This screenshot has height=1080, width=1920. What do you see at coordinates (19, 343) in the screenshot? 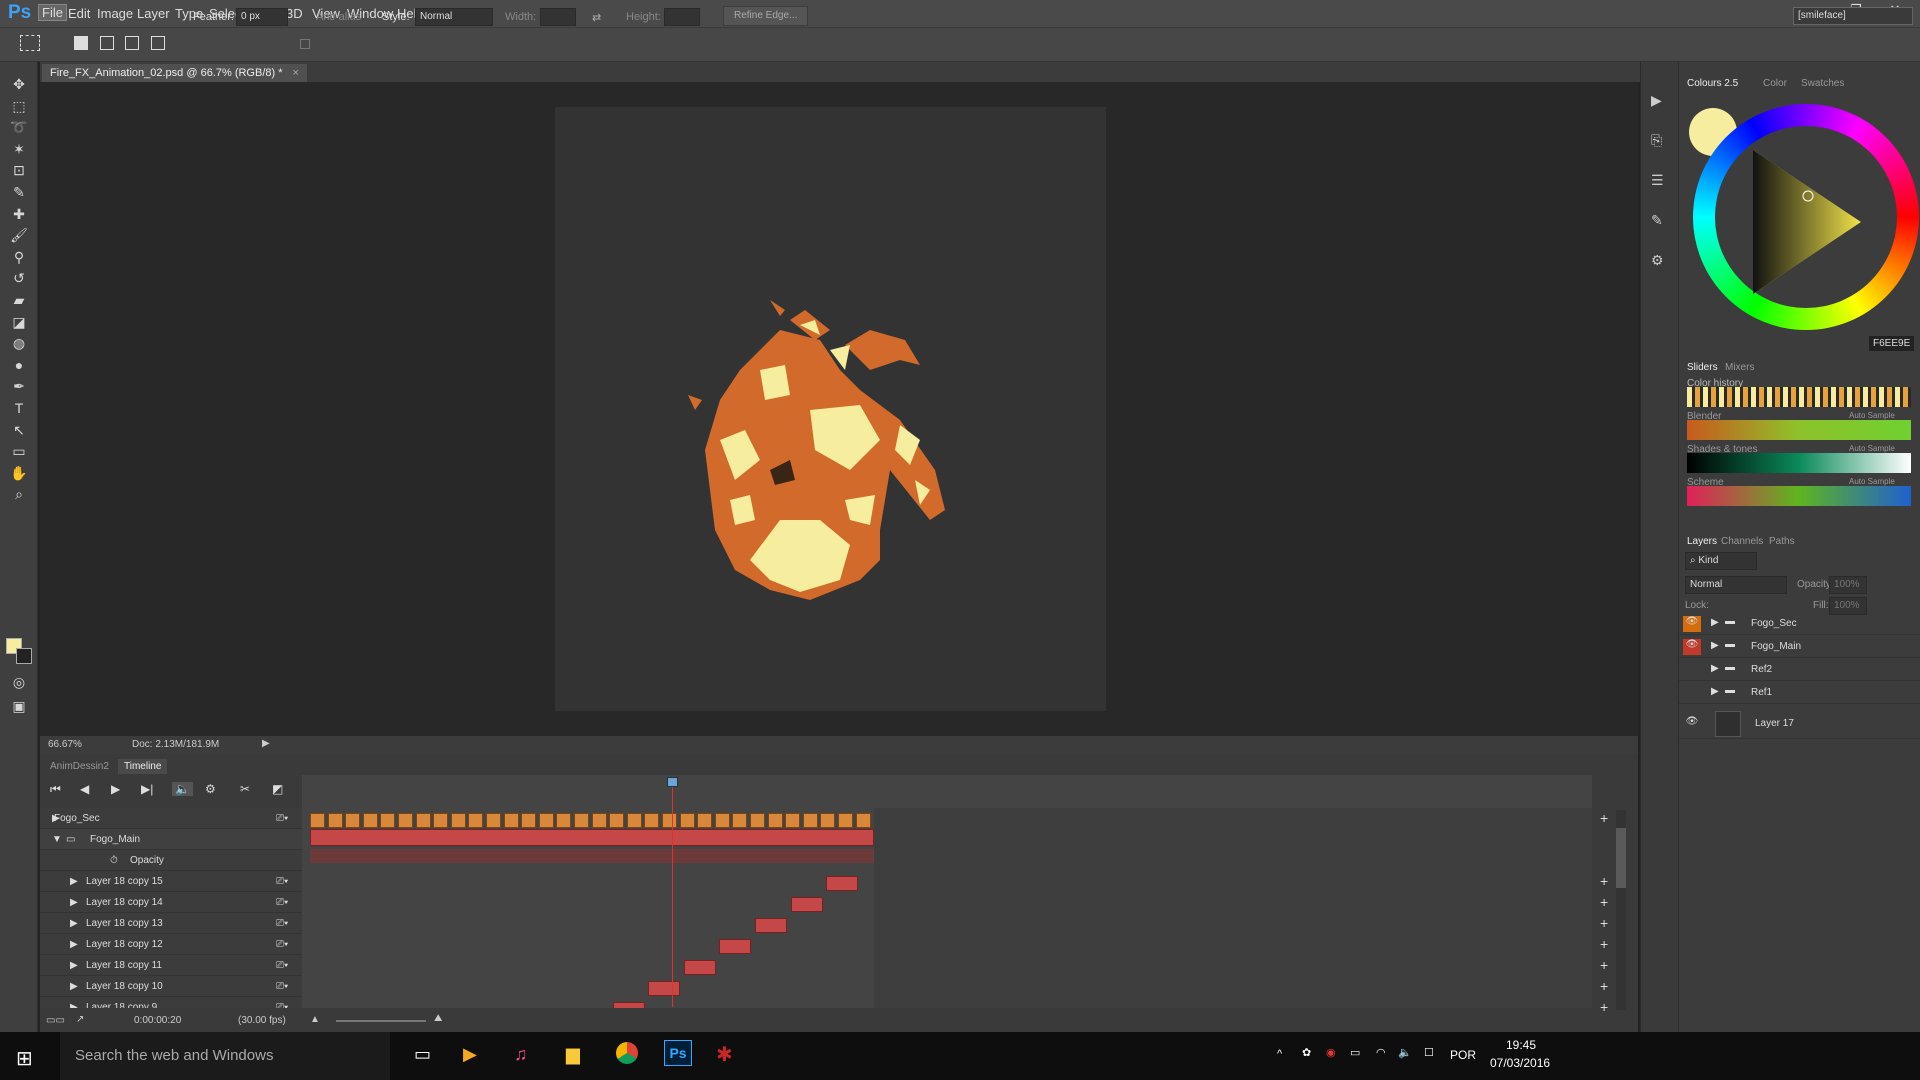
I see `blur-tool-icon: ◍` at bounding box center [19, 343].